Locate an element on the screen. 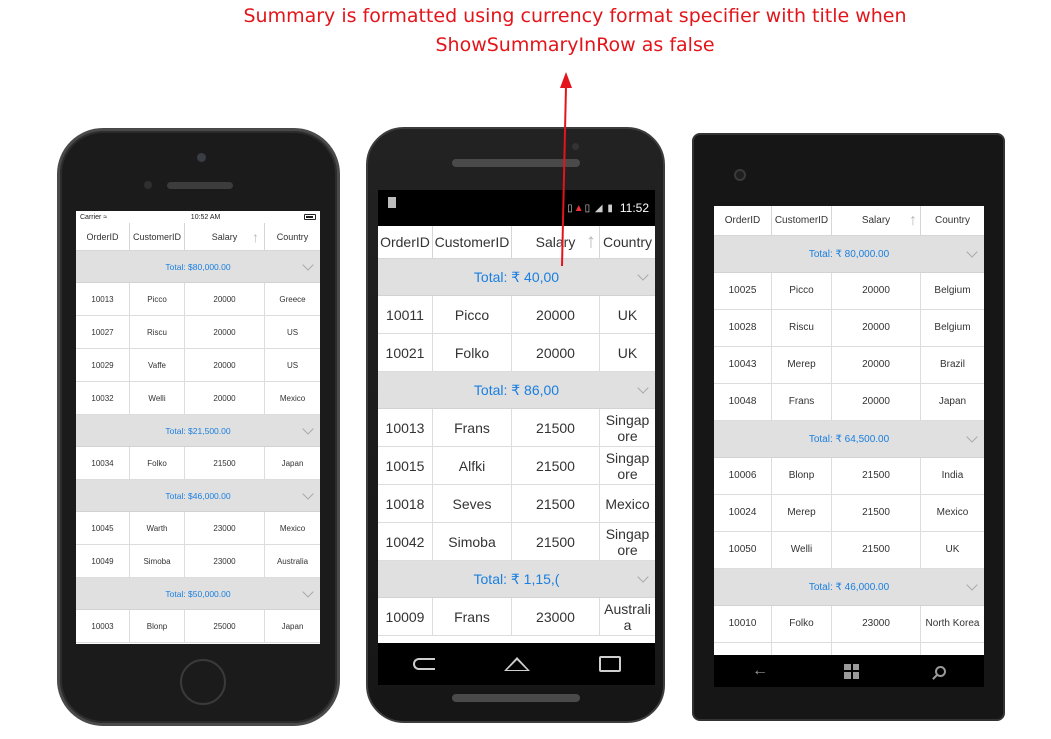  table-cell: 10034 is located at coordinates (103, 463).